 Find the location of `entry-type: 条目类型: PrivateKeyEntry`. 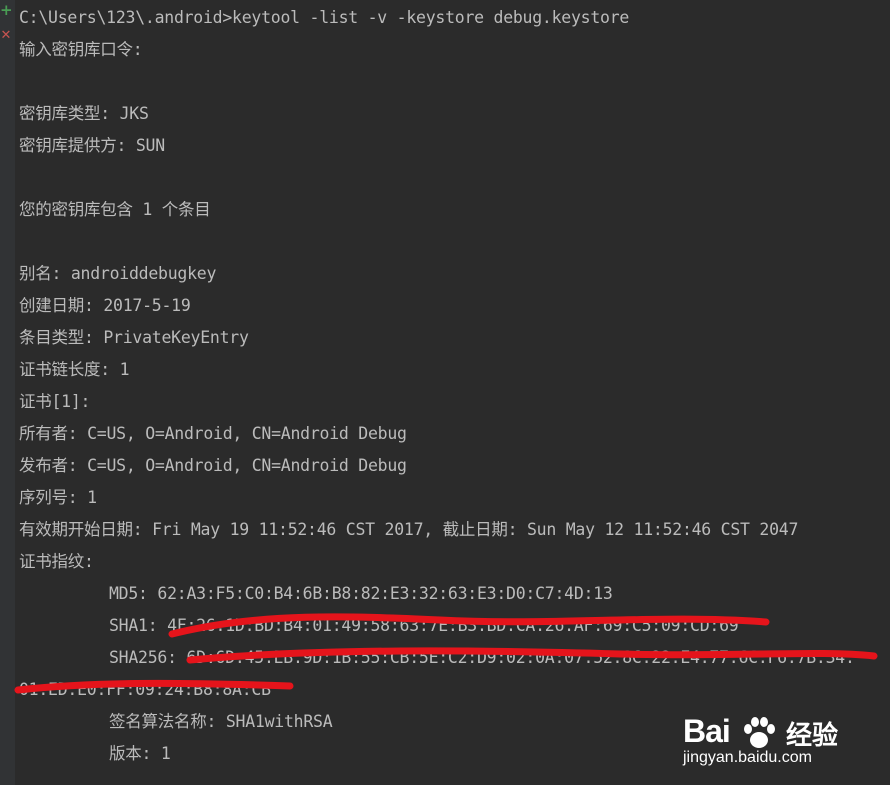

entry-type: 条目类型: PrivateKeyEntry is located at coordinates (134, 337).